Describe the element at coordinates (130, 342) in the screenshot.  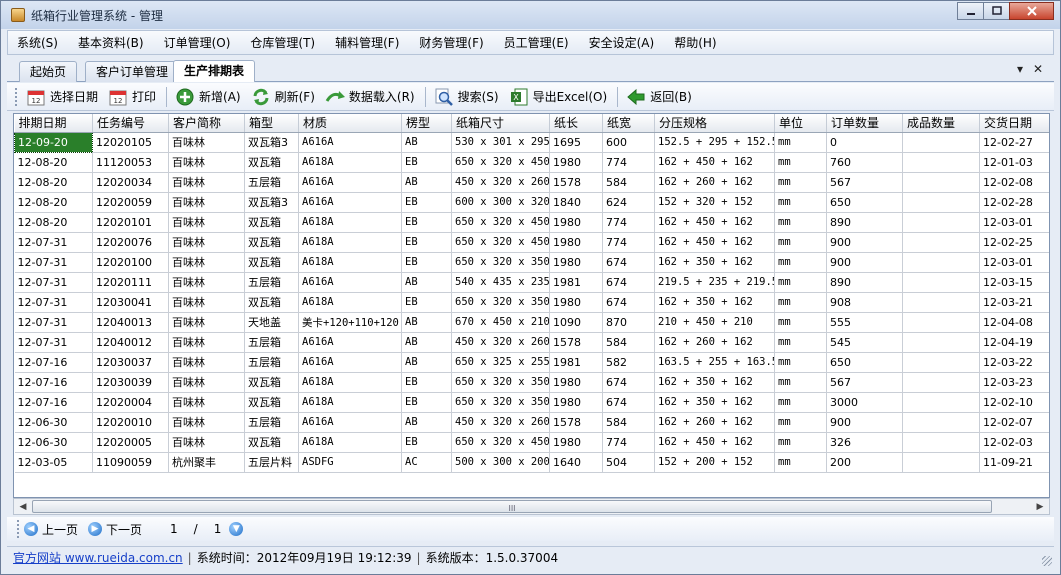
I see `table-cell: 12040012` at that location.